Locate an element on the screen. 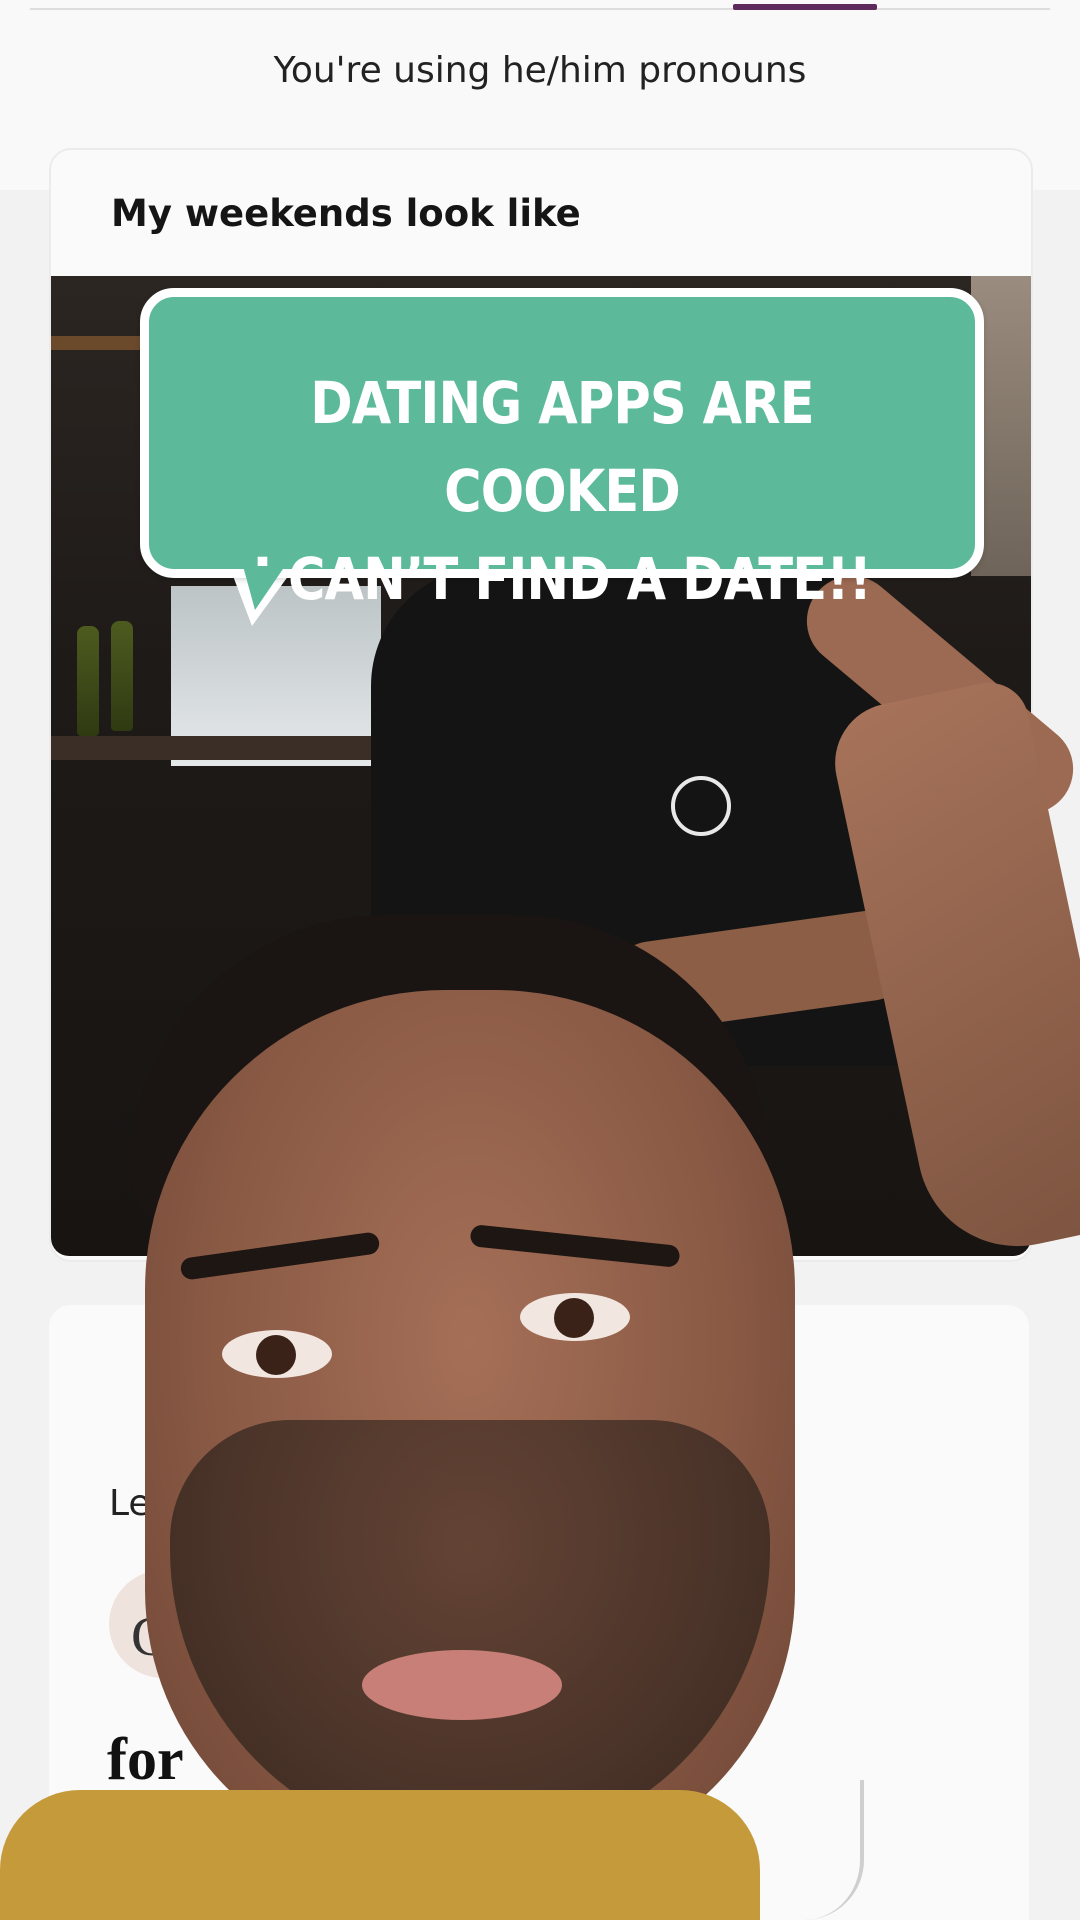 This screenshot has height=1920, width=1080. caption-line-2: I CAN’T FIND A DATE!! is located at coordinates (562, 579).